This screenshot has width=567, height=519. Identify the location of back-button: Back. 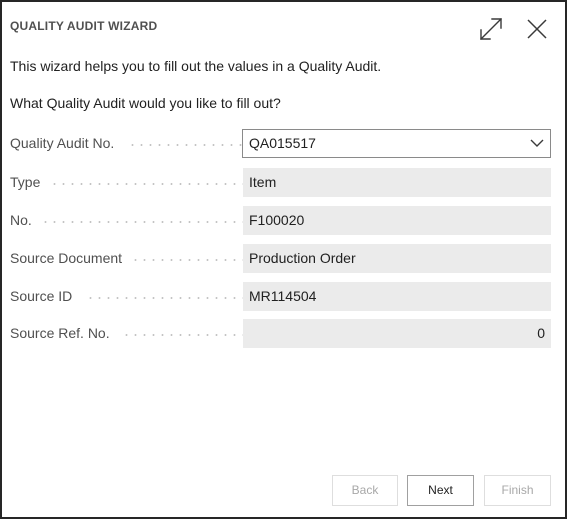
(365, 490).